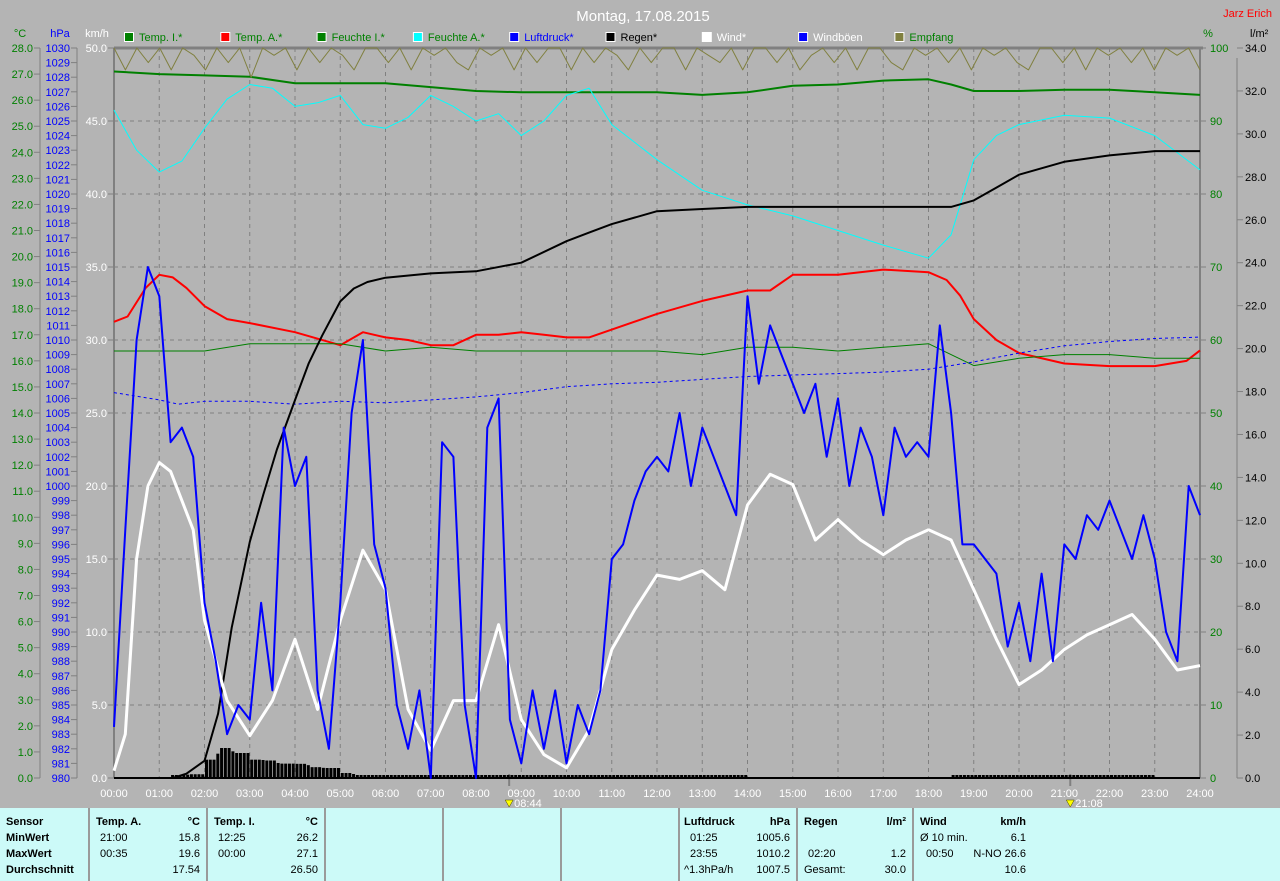  I want to click on wind-avg10: 6.1, so click(1018, 838).